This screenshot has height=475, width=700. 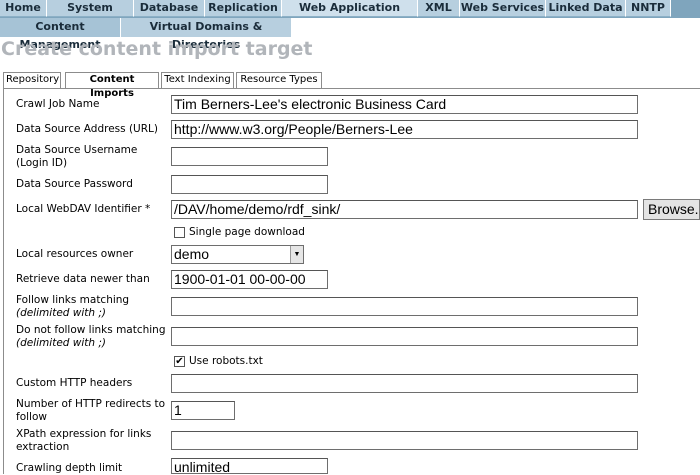 I want to click on nav-tab-system-admin: System Admin, so click(x=90, y=15).